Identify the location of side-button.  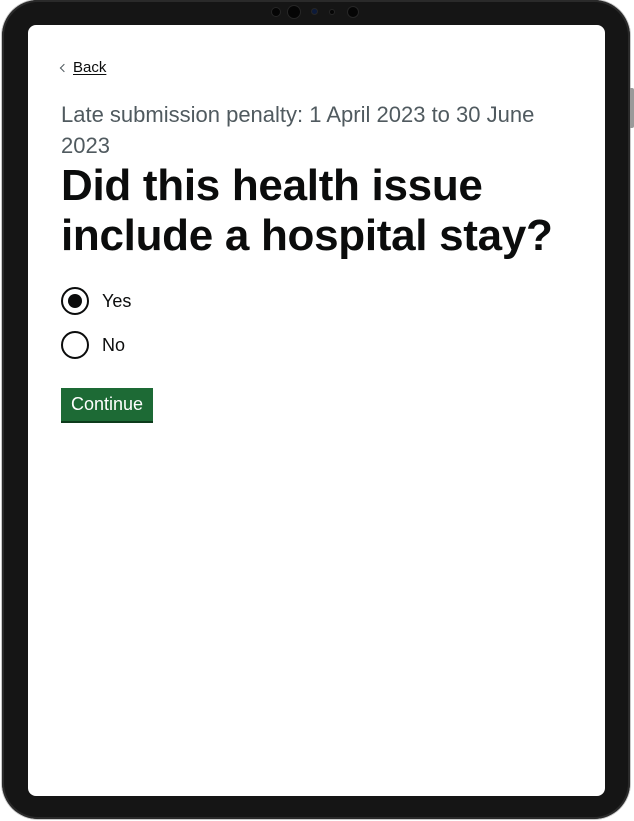
(632, 108).